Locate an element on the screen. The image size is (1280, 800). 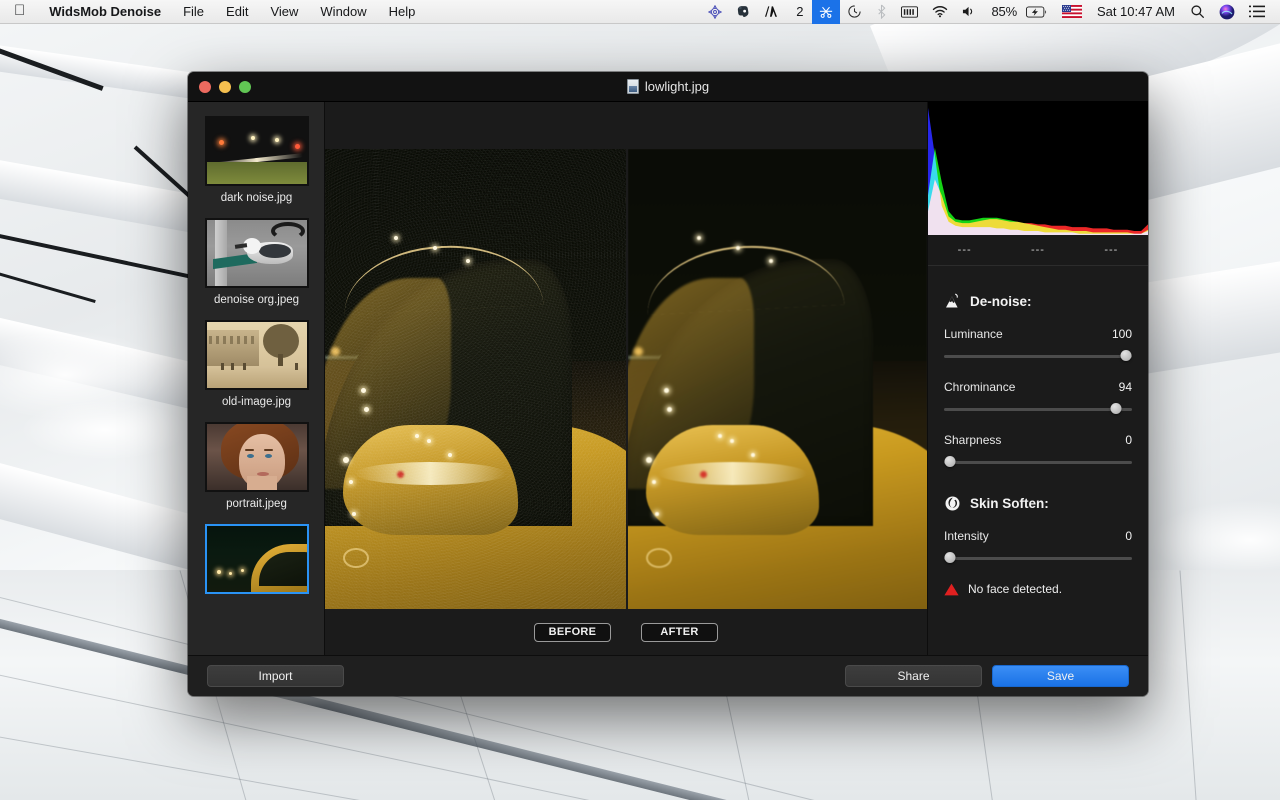
thumbnail-item-portrait: portrait.jpeg is located at coordinates (256, 459).